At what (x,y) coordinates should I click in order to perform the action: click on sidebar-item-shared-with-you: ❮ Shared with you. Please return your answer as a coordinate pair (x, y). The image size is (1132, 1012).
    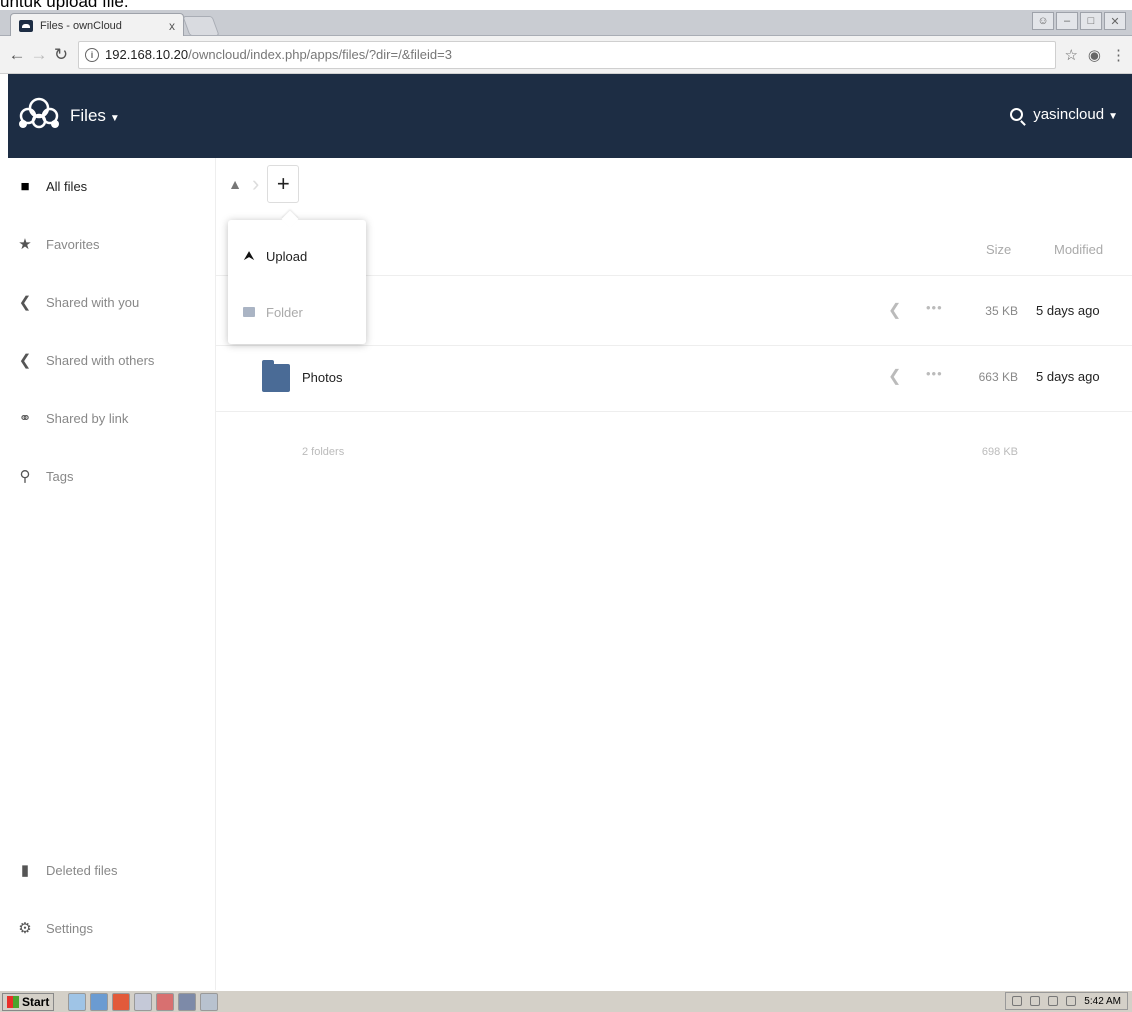
    Looking at the image, I should click on (112, 302).